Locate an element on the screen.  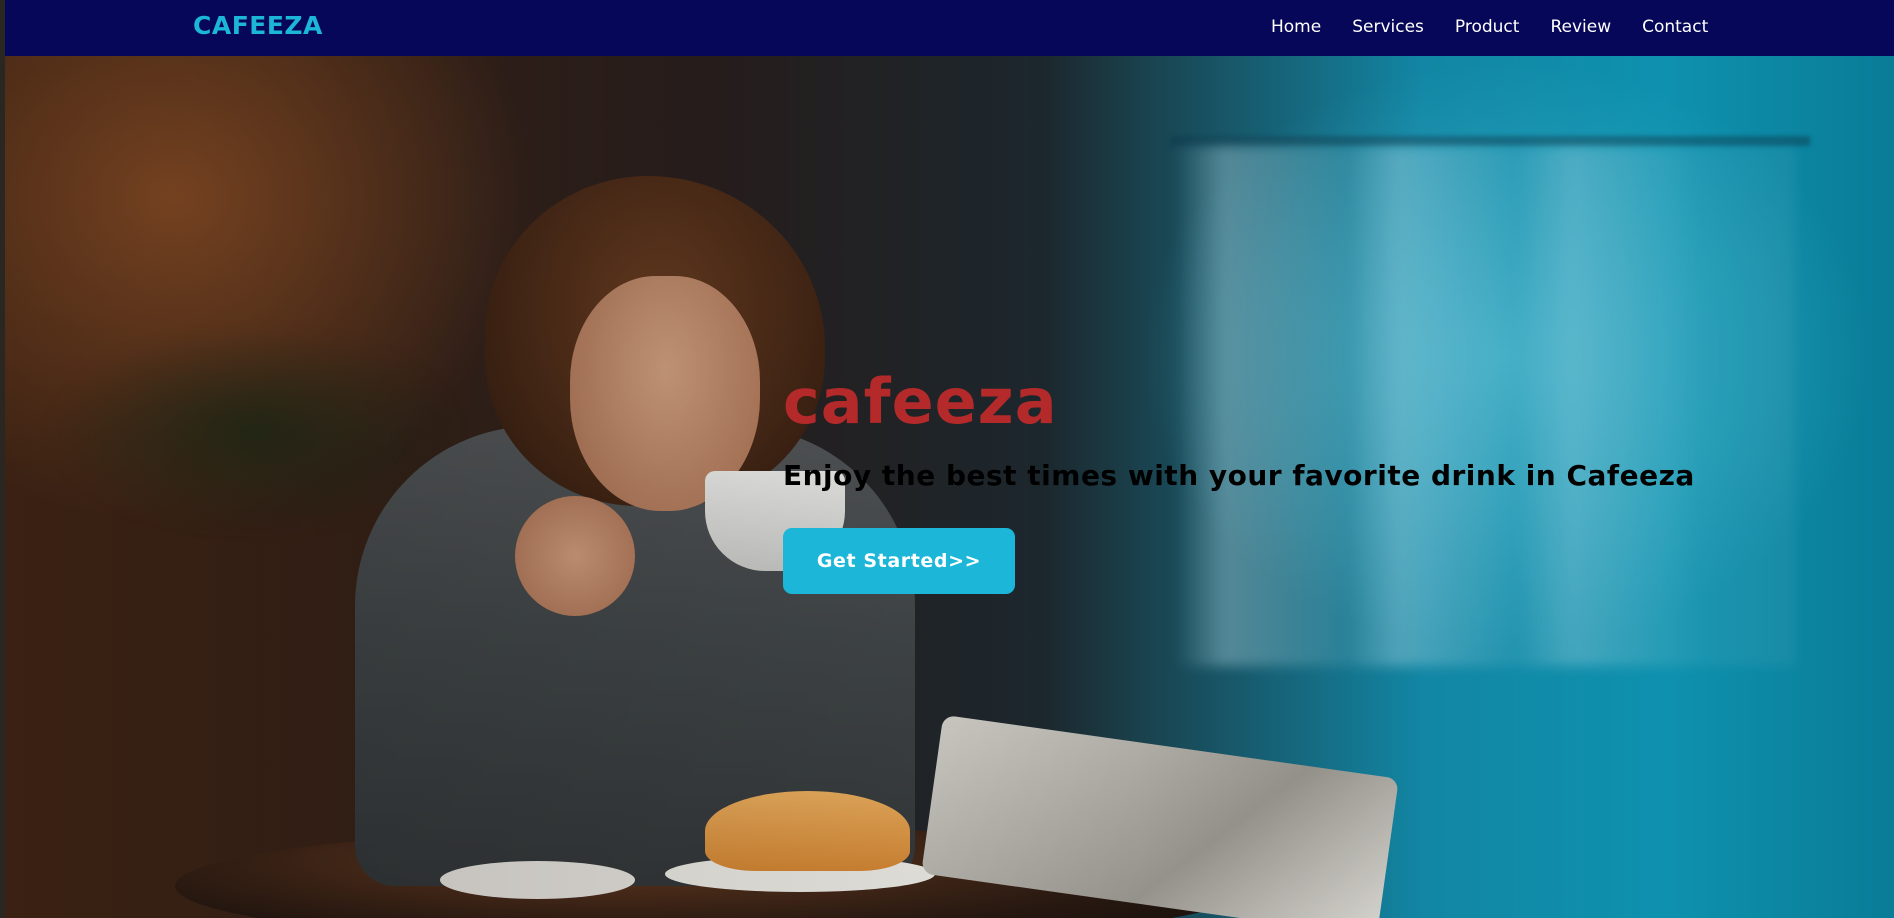
brand-logo: CAFEEZA is located at coordinates (258, 26).